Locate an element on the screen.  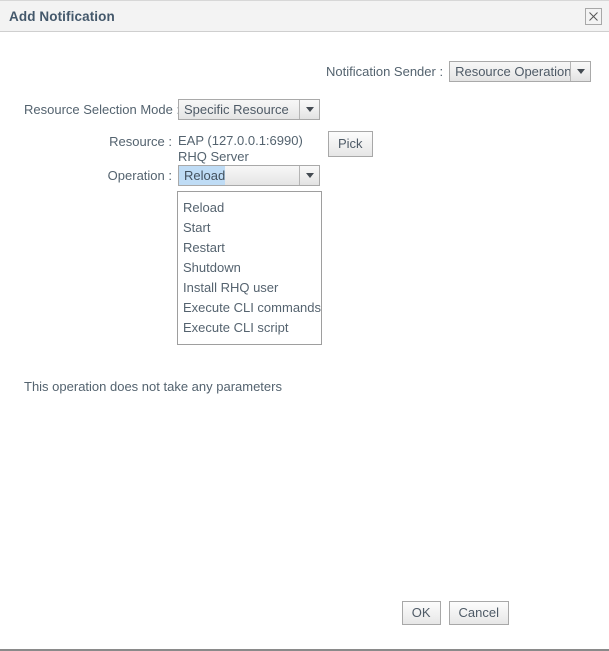
resource-value: EAP (127.0.0.1:6990) RHQ Server is located at coordinates (240, 148).